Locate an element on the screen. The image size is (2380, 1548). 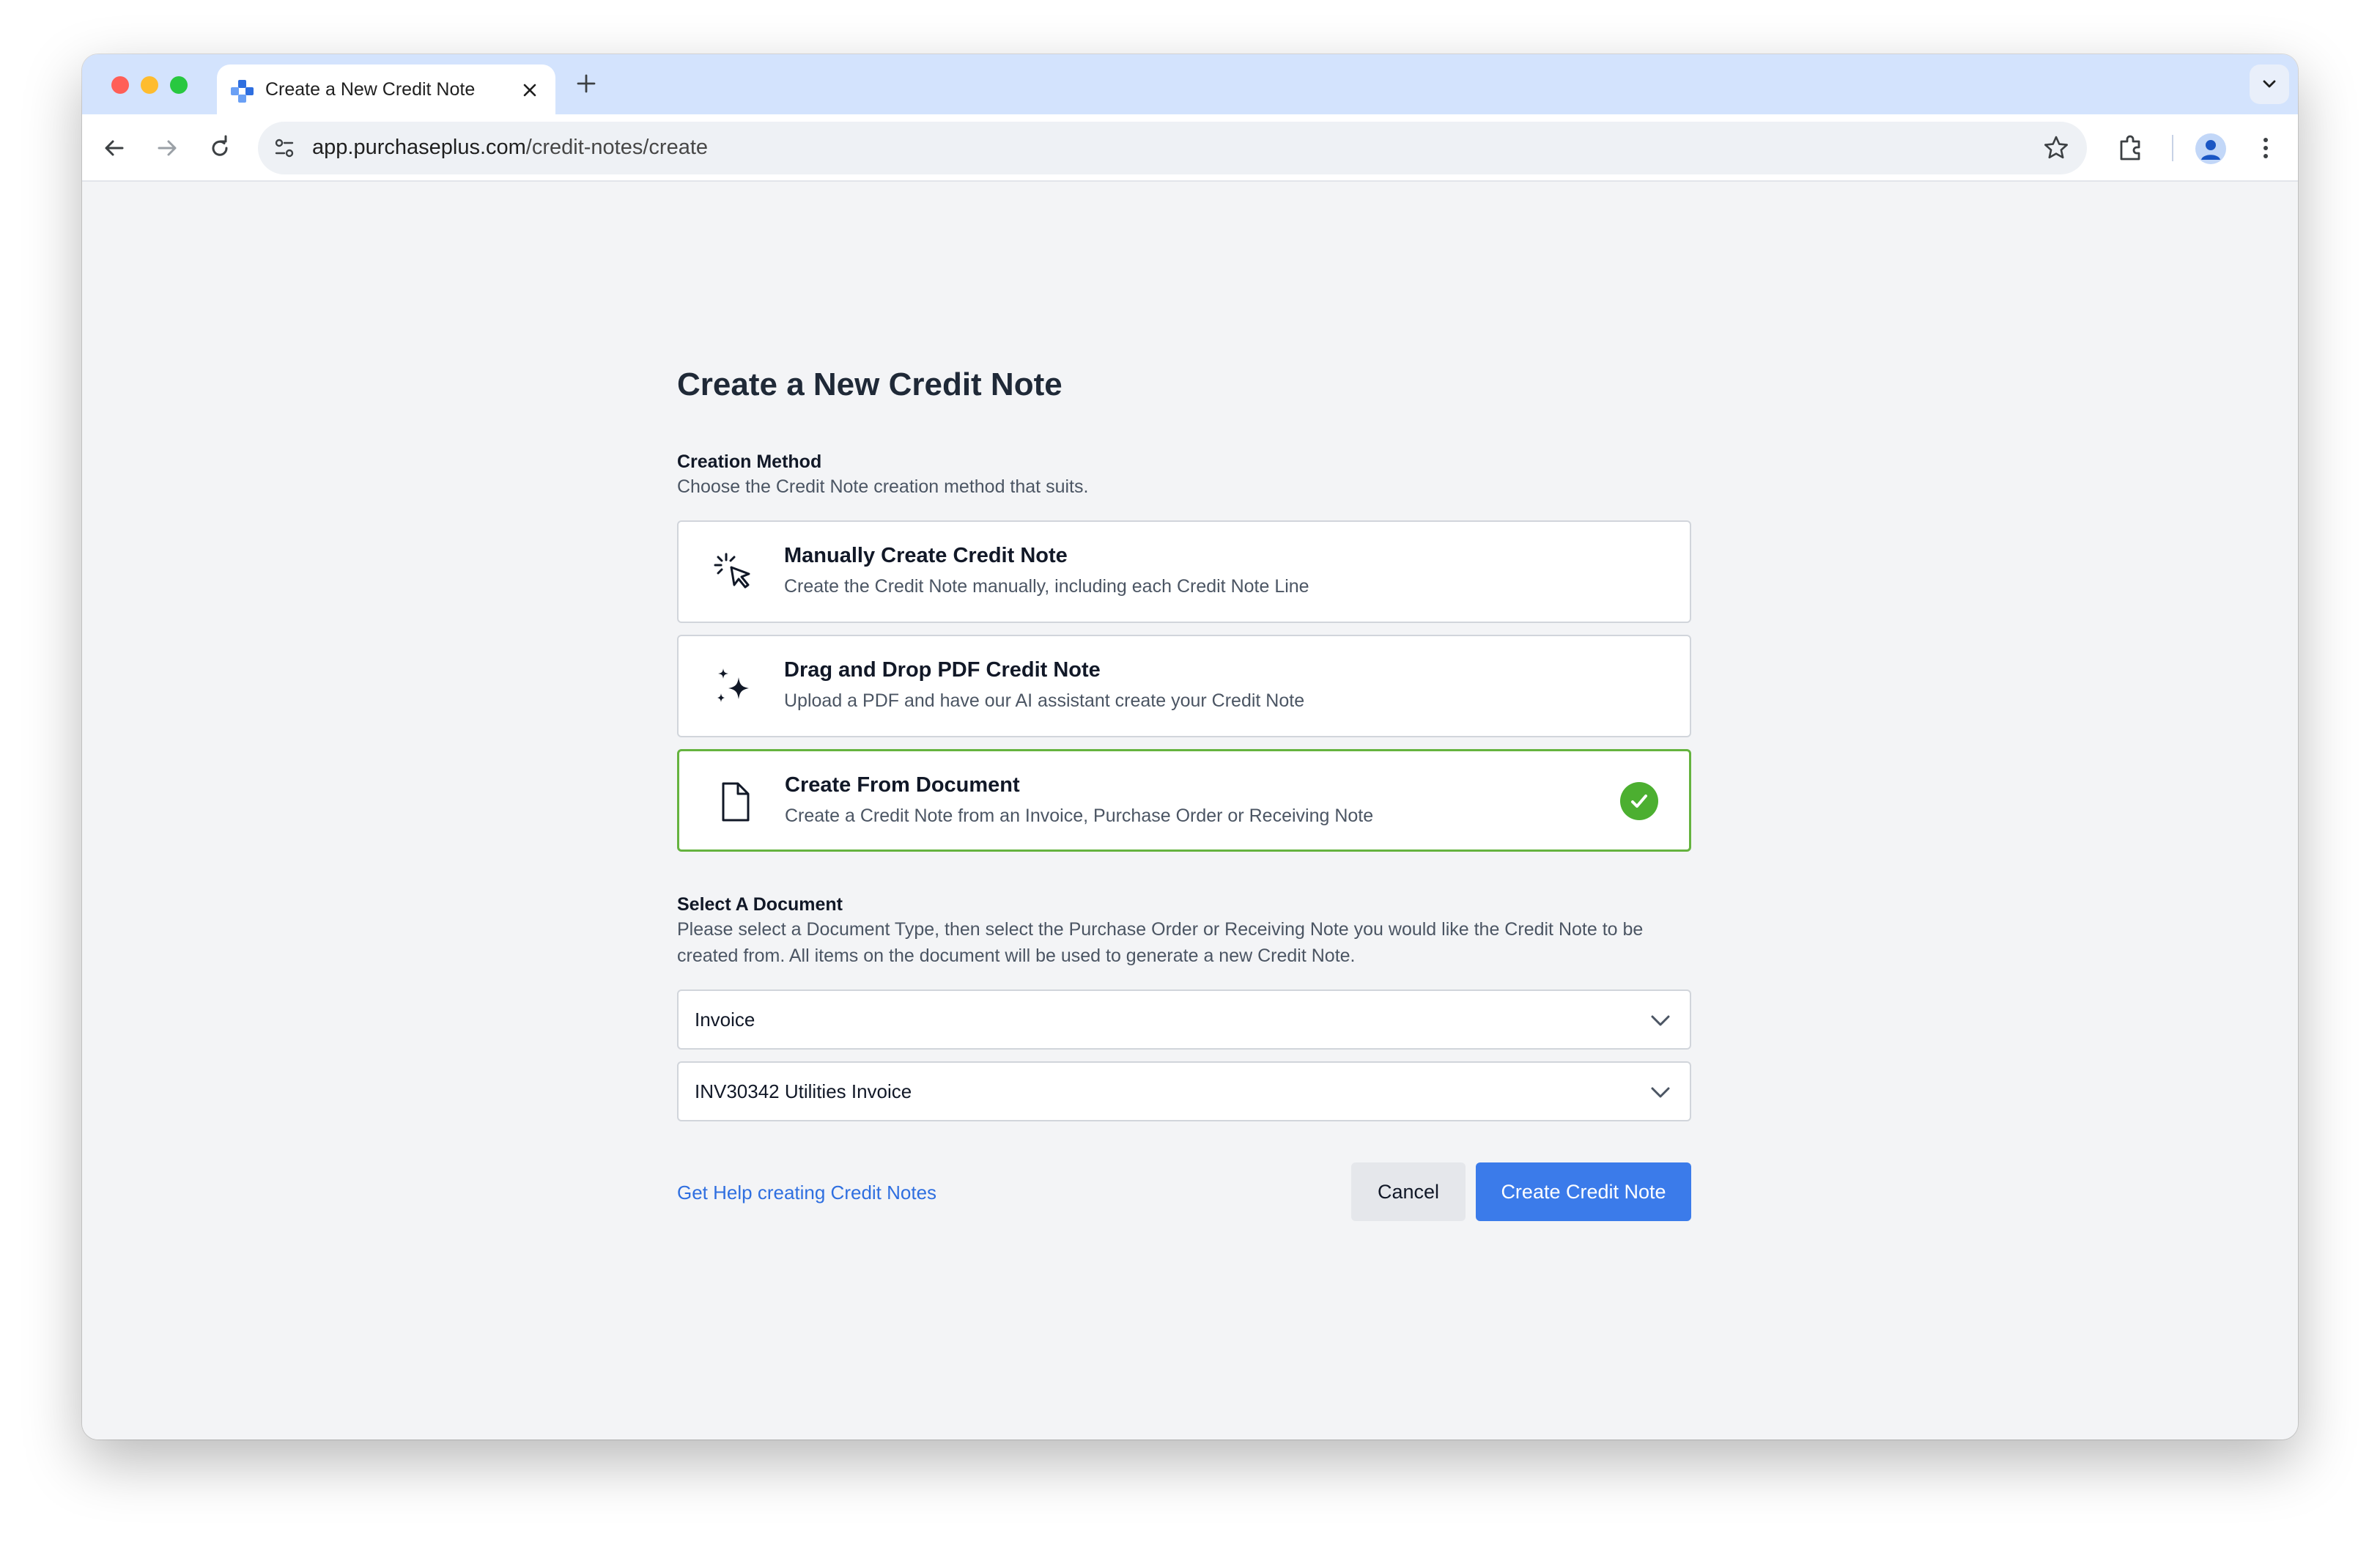
page-title: Create a New Credit Note is located at coordinates (869, 384).